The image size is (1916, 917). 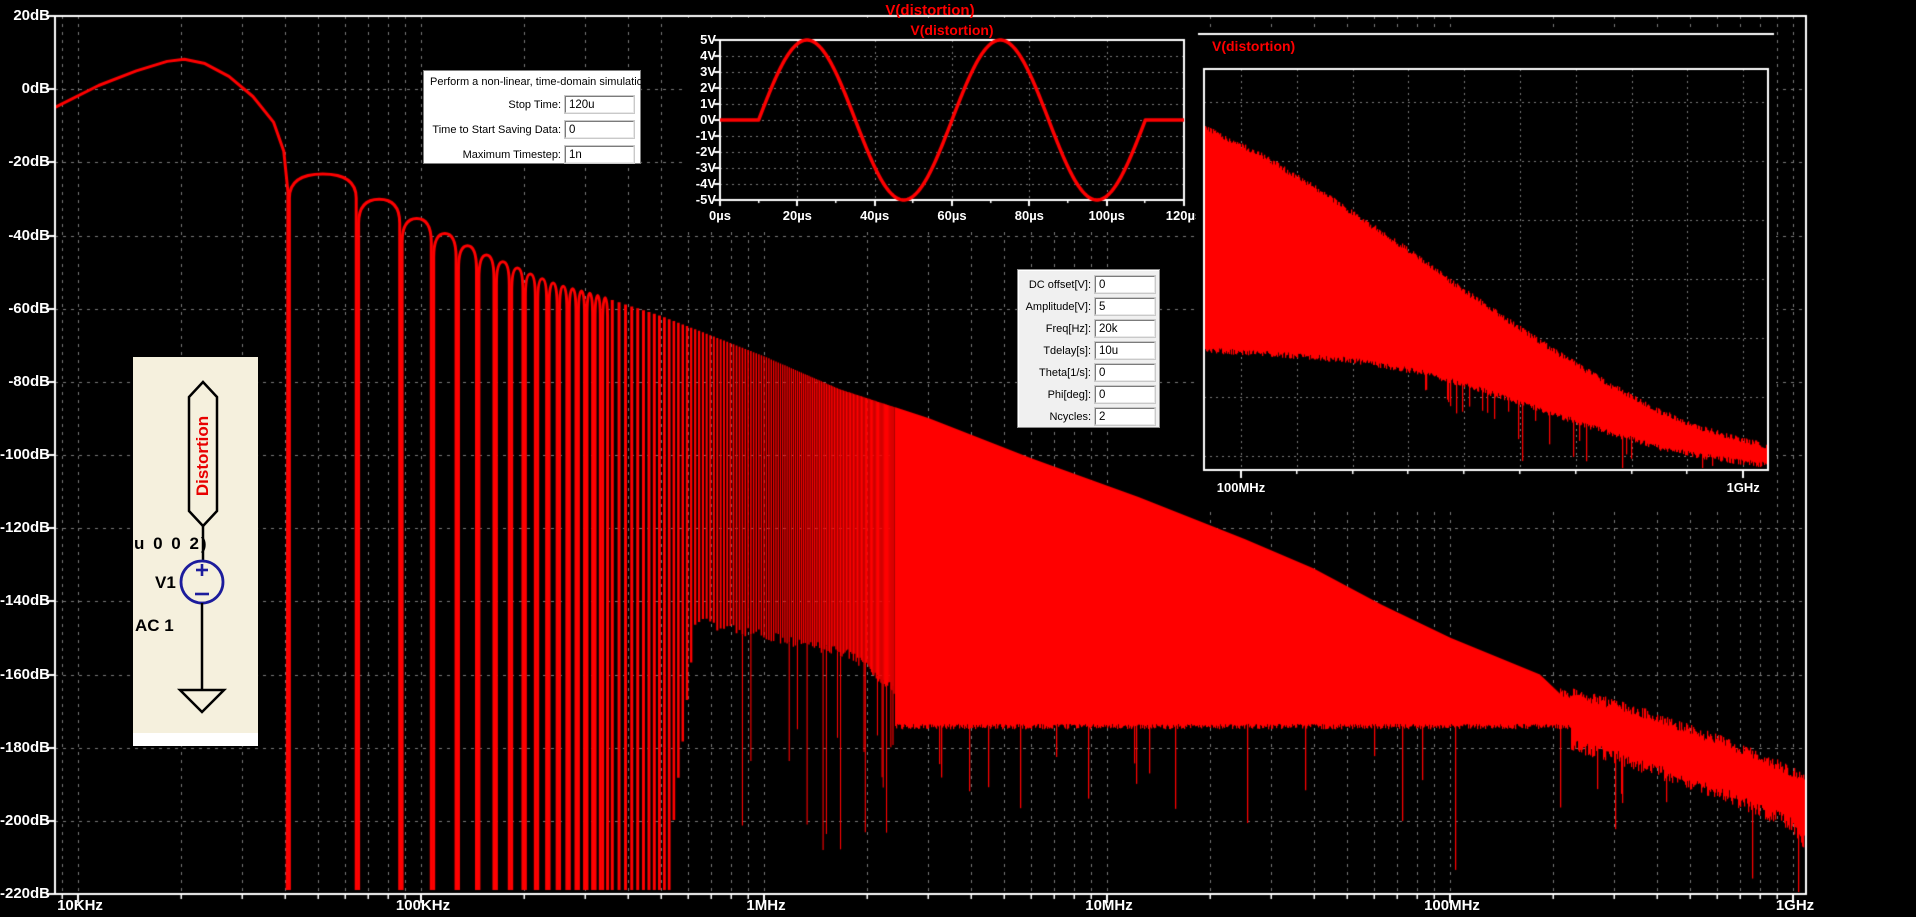 I want to click on input-phi-deg, so click(x=1125, y=394).